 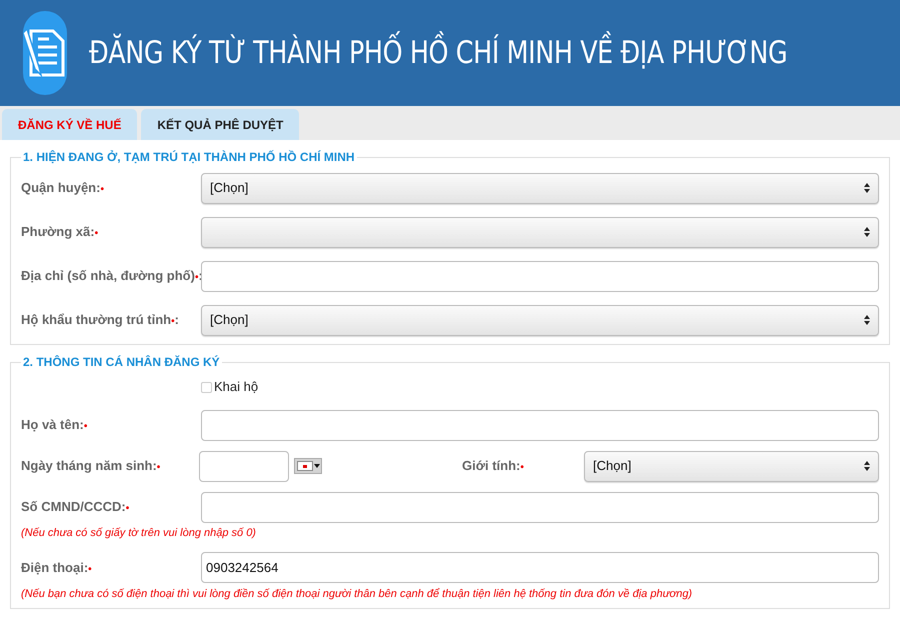 What do you see at coordinates (75, 506) in the screenshot?
I see `field-label: Số CMND/CCCD:•` at bounding box center [75, 506].